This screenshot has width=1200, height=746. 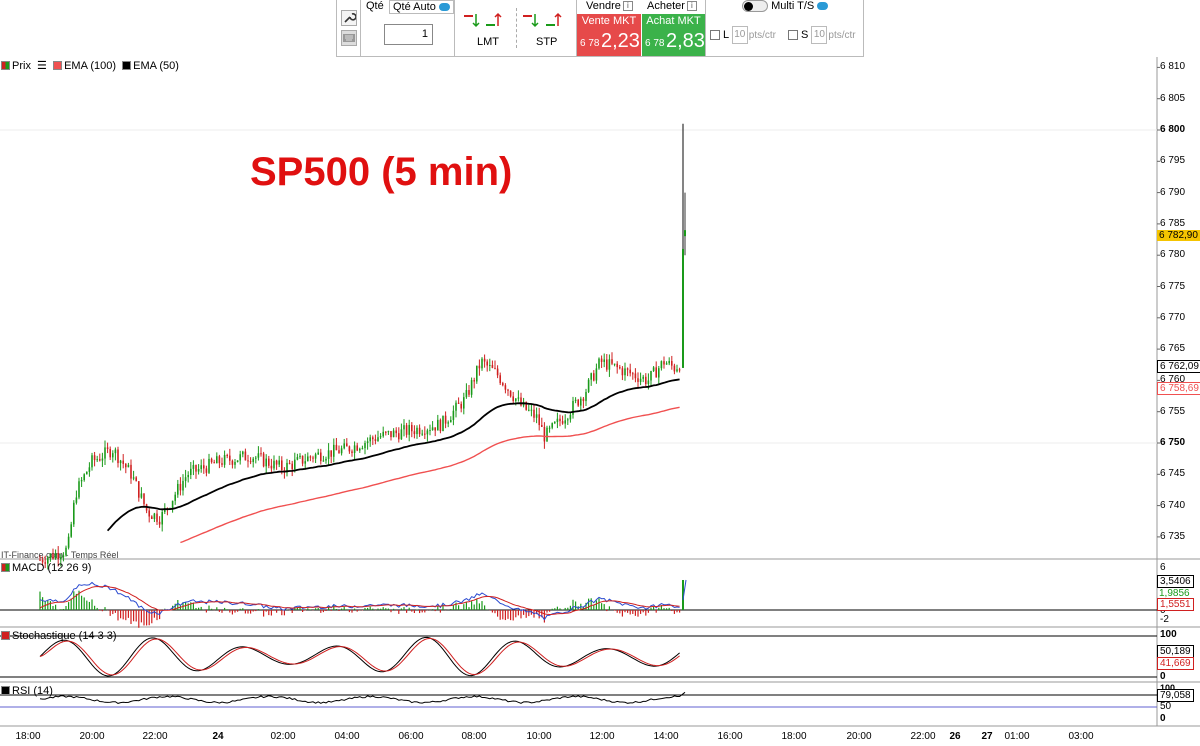 I want to click on ema100-legend-label: EMA (100), so click(x=90, y=66).